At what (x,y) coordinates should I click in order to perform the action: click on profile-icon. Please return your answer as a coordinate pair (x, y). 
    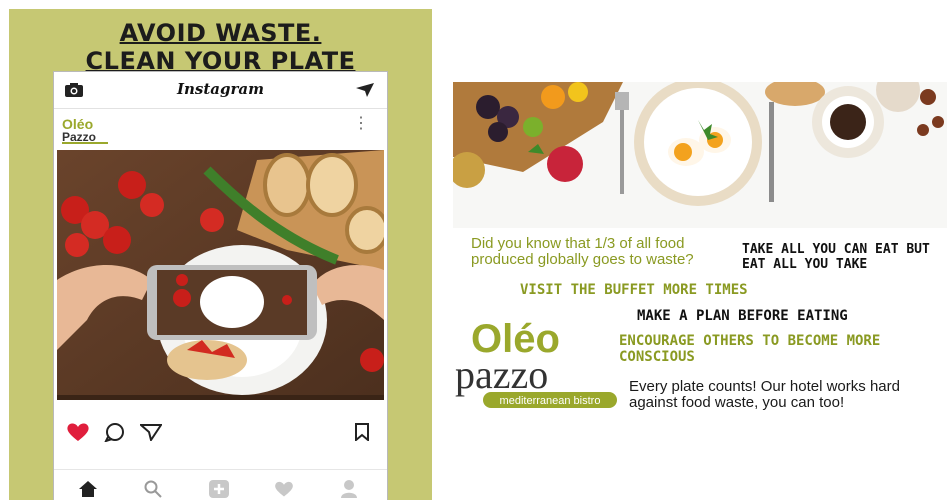
    Looking at the image, I should click on (349, 489).